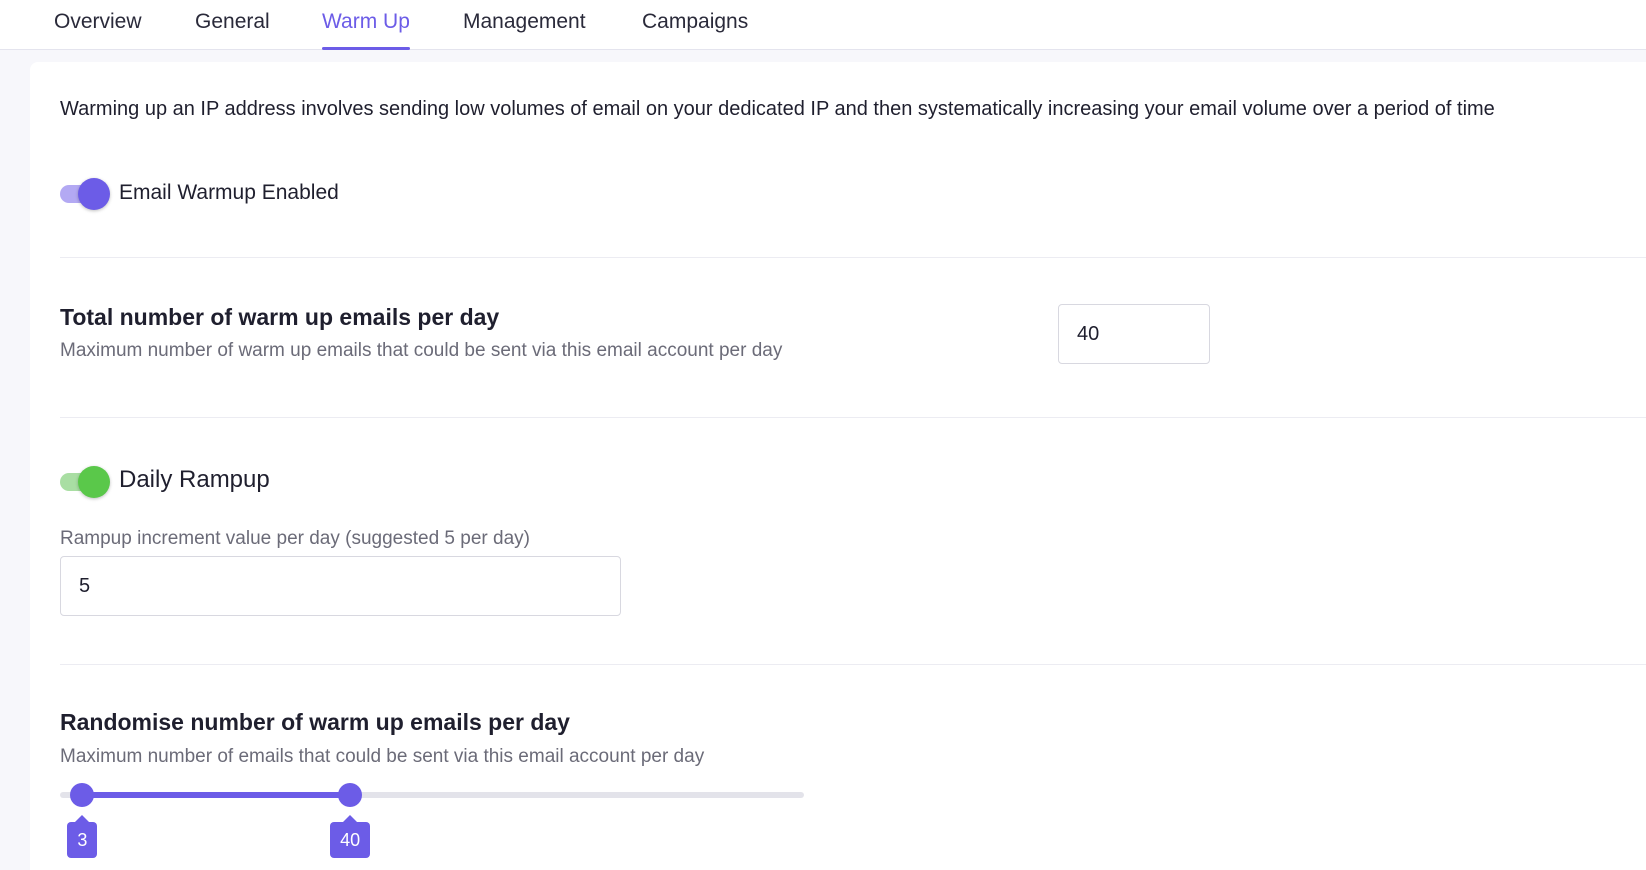 This screenshot has height=870, width=1646. I want to click on tab-warm-up: Warm Up, so click(366, 25).